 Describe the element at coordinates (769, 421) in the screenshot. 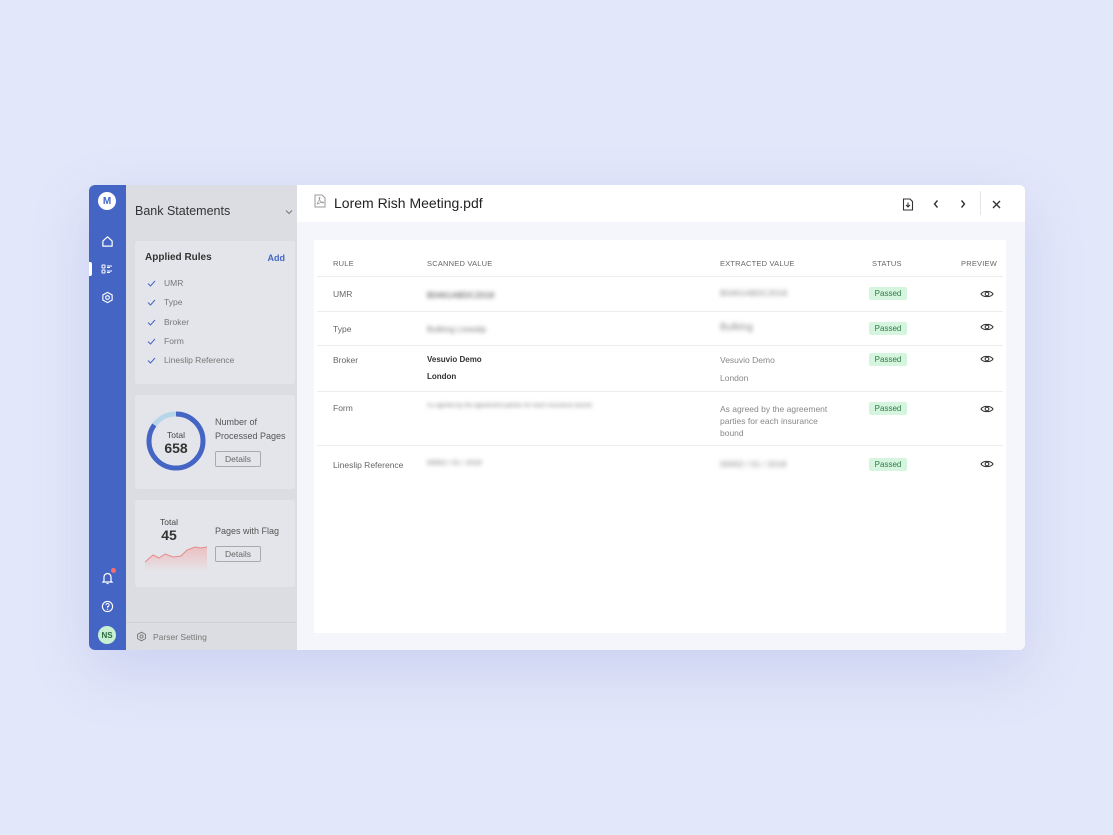

I see `extracted-cell-line2: parties for each insurance` at that location.